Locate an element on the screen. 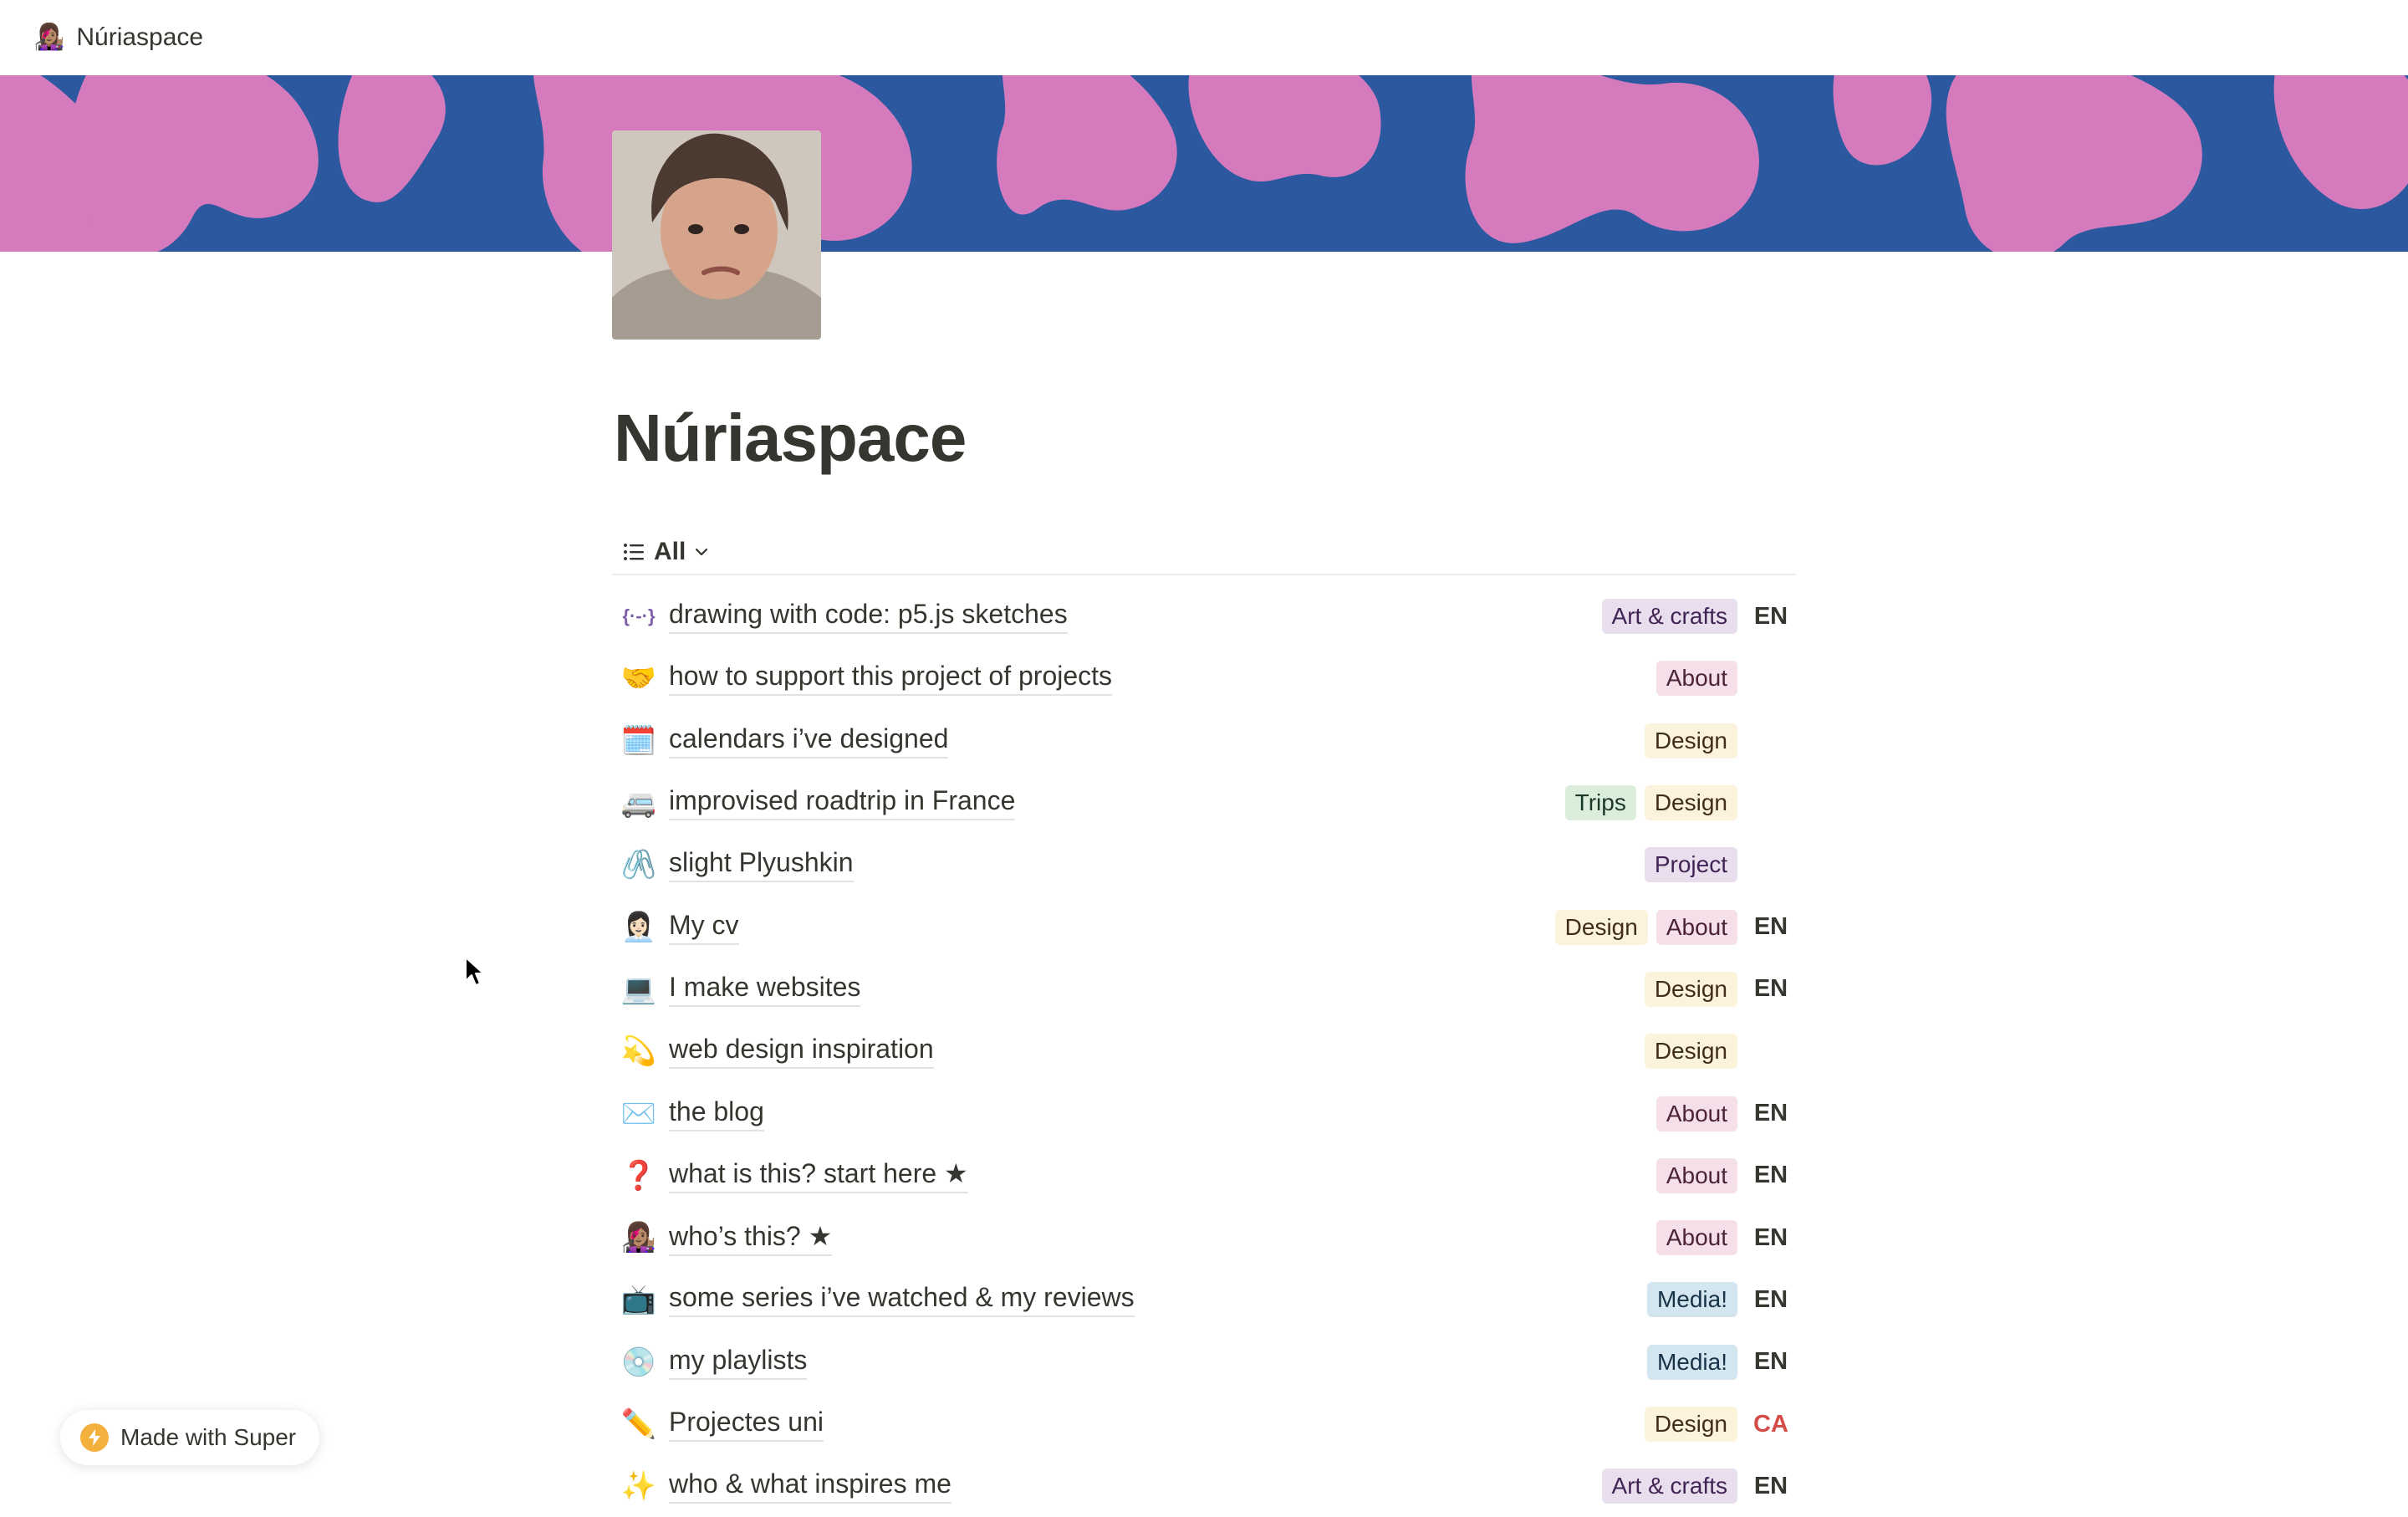 The image size is (2408, 1517). list-item: ✏️ Projectes uni Design CA is located at coordinates (1204, 1424).